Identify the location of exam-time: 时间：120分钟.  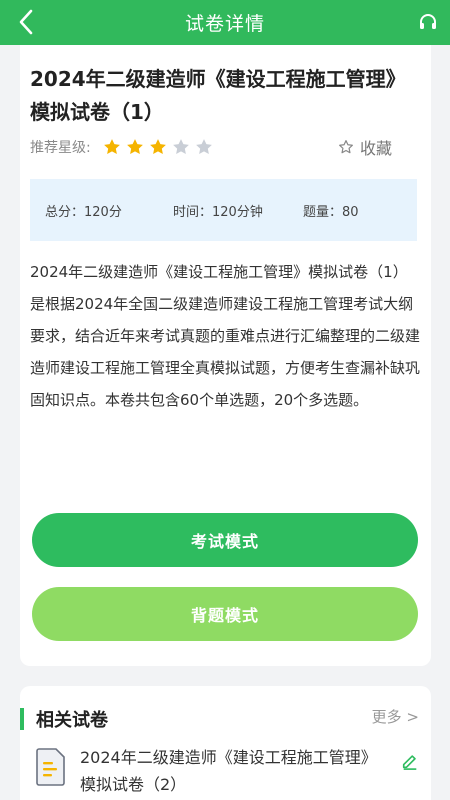
(218, 212).